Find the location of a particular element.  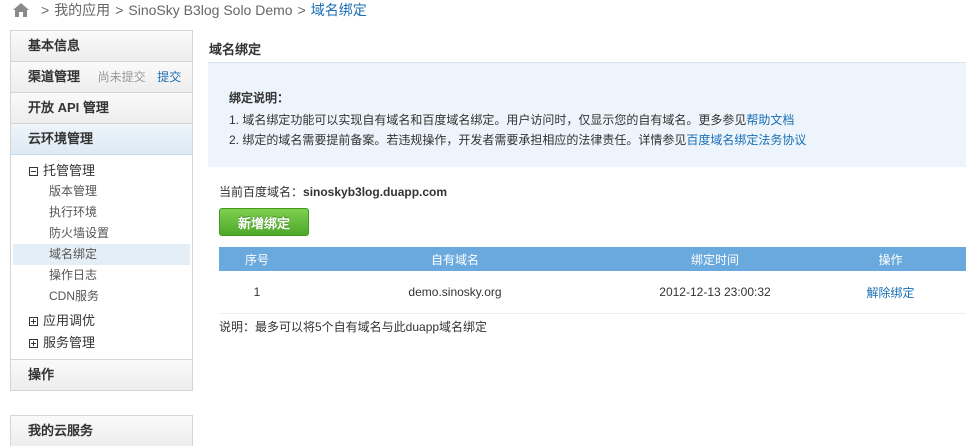

sidebar-item-firewall: 防火墙设置 is located at coordinates (101, 233).